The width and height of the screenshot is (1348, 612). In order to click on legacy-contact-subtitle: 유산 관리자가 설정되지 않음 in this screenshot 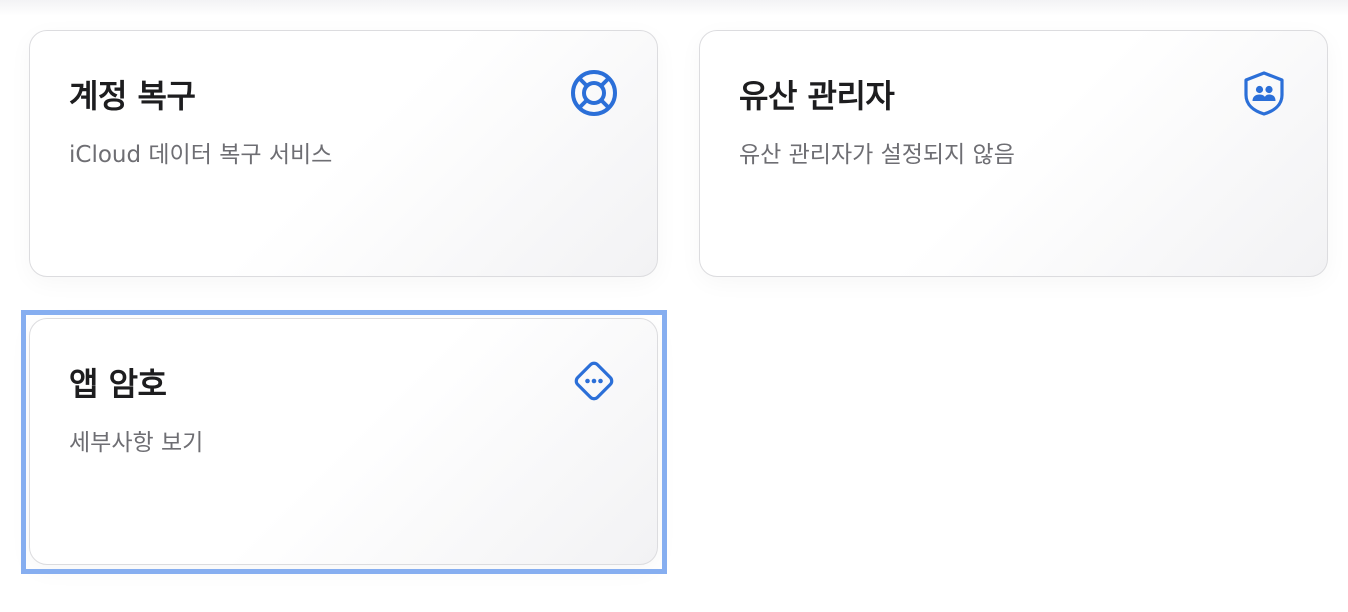, I will do `click(877, 155)`.